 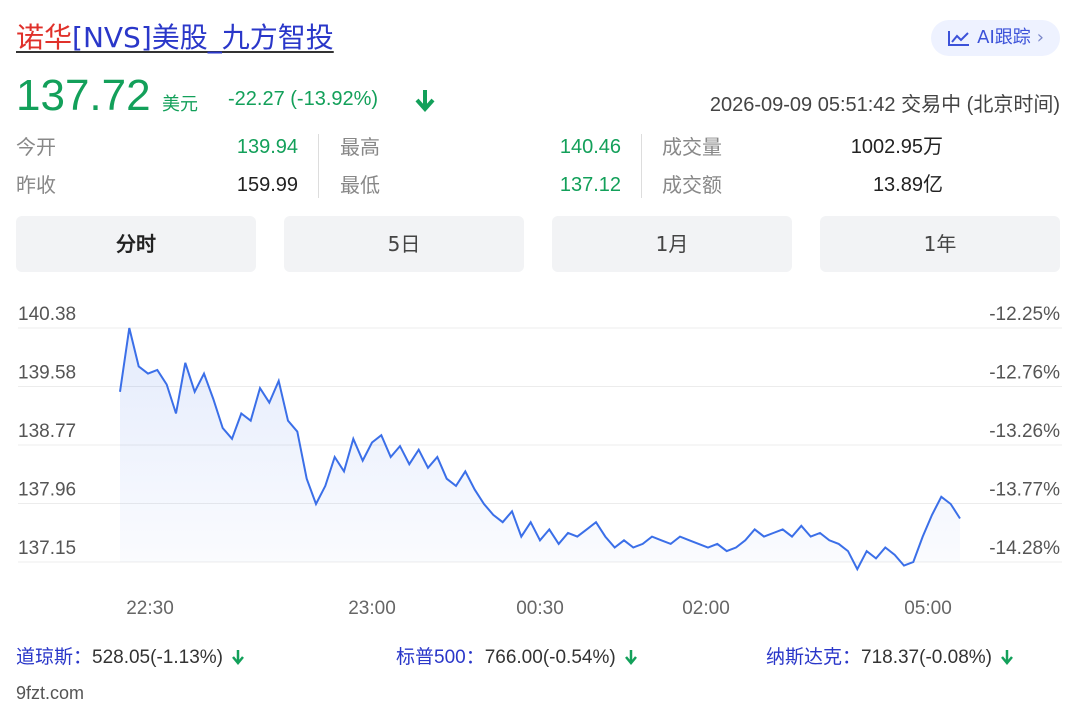 I want to click on y-tick-label: 138.77, so click(x=47, y=431).